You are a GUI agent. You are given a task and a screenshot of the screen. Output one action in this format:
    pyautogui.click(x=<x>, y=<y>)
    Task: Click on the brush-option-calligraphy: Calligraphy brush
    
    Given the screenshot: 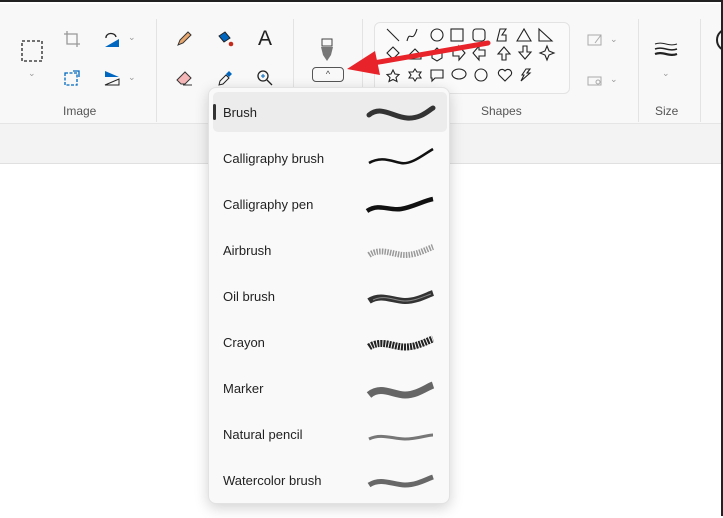 What is the action you would take?
    pyautogui.click(x=330, y=158)
    